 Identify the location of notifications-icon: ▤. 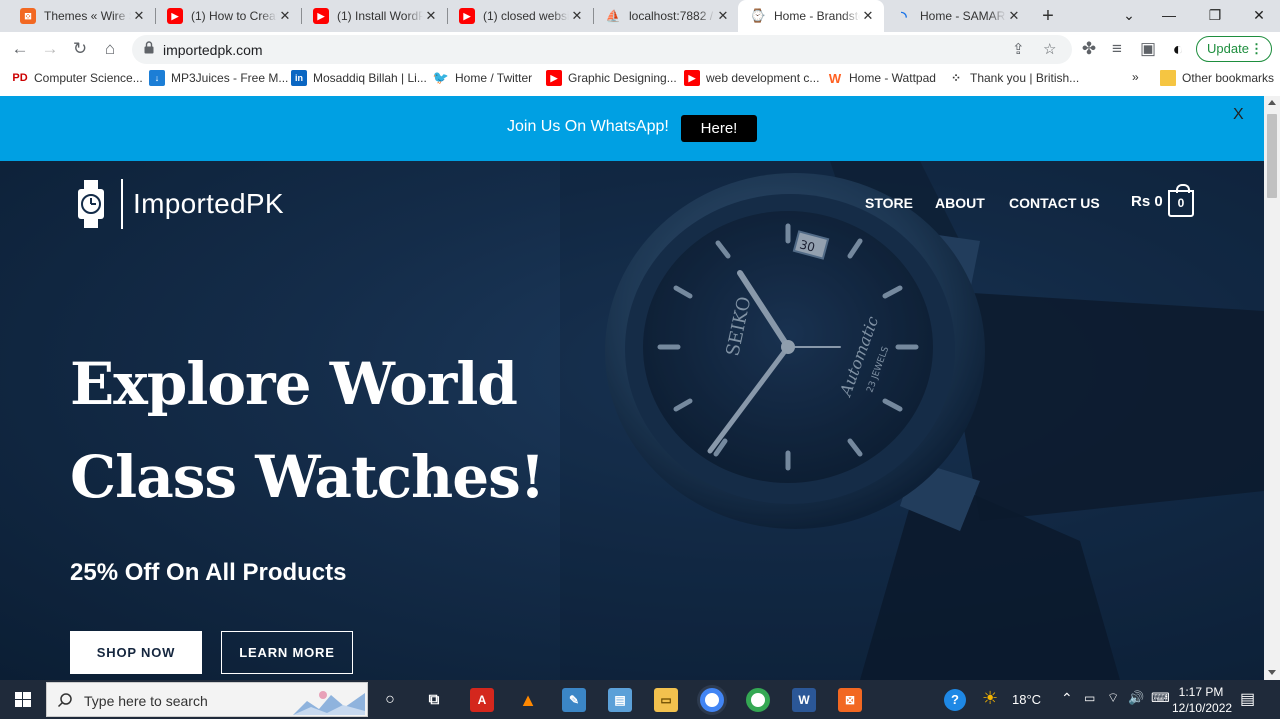
(1247, 699).